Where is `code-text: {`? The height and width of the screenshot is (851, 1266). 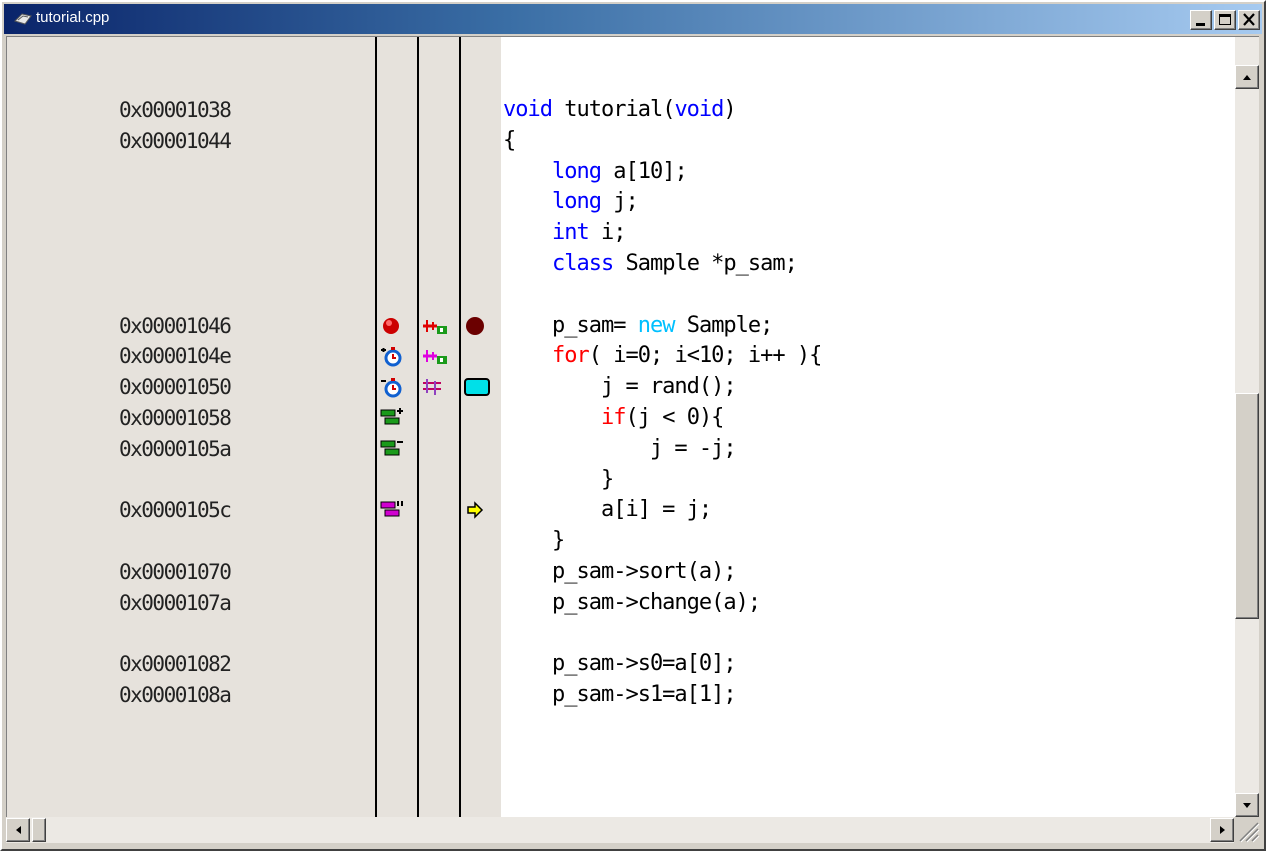 code-text: { is located at coordinates (509, 140).